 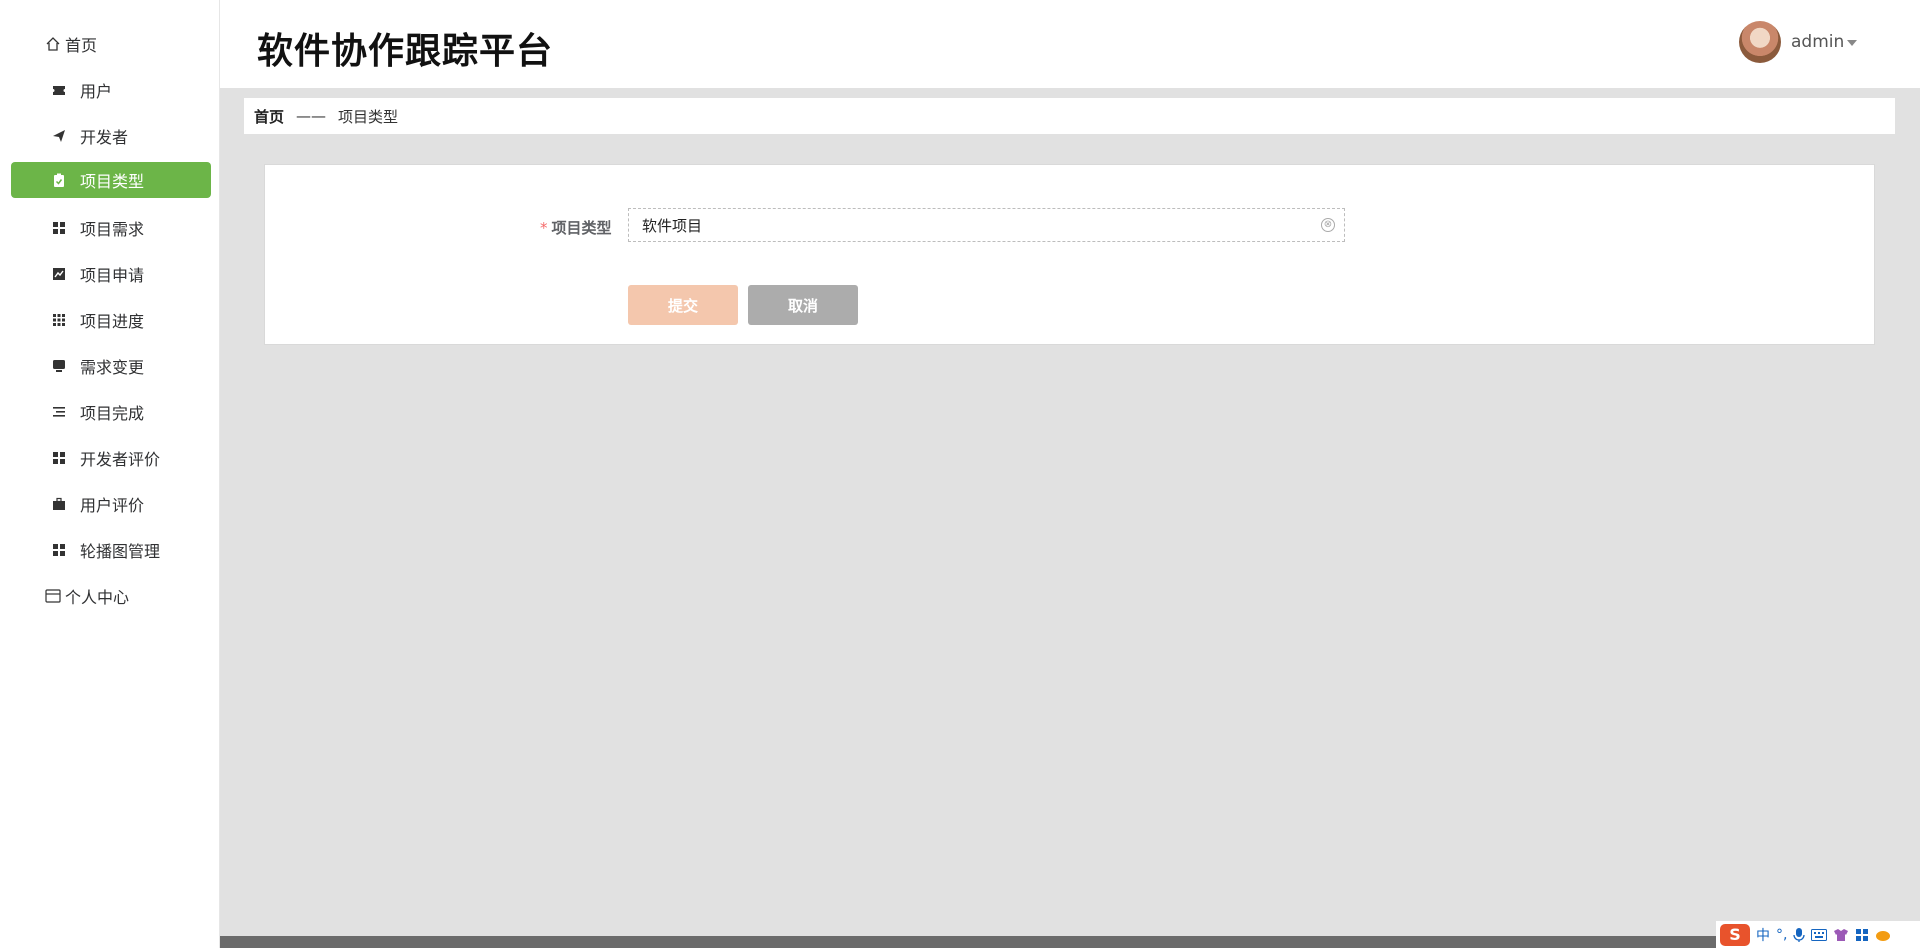 What do you see at coordinates (81, 45) in the screenshot?
I see `sidebar-item-label: 首页` at bounding box center [81, 45].